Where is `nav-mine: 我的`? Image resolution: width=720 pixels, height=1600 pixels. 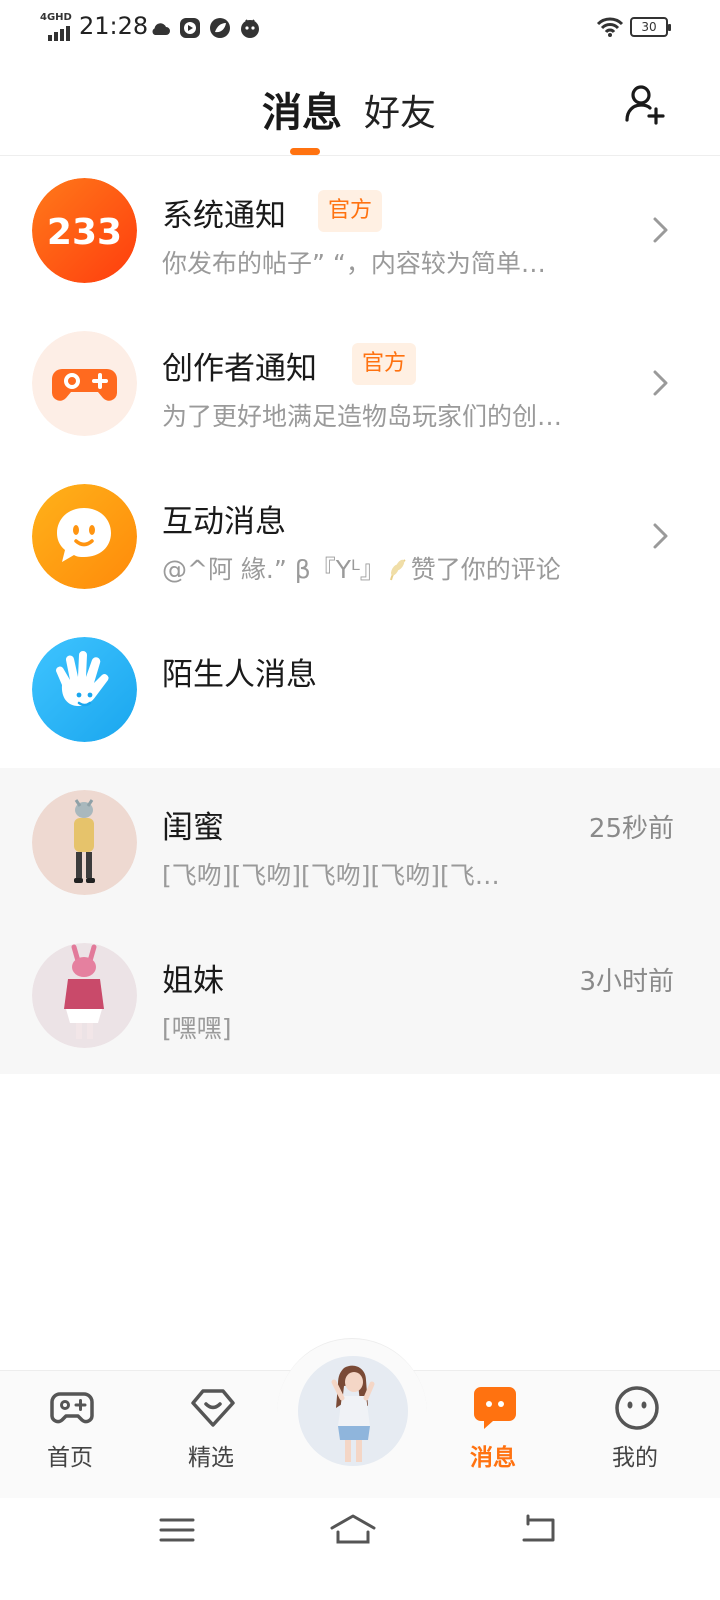
nav-mine: 我的 is located at coordinates (635, 1429).